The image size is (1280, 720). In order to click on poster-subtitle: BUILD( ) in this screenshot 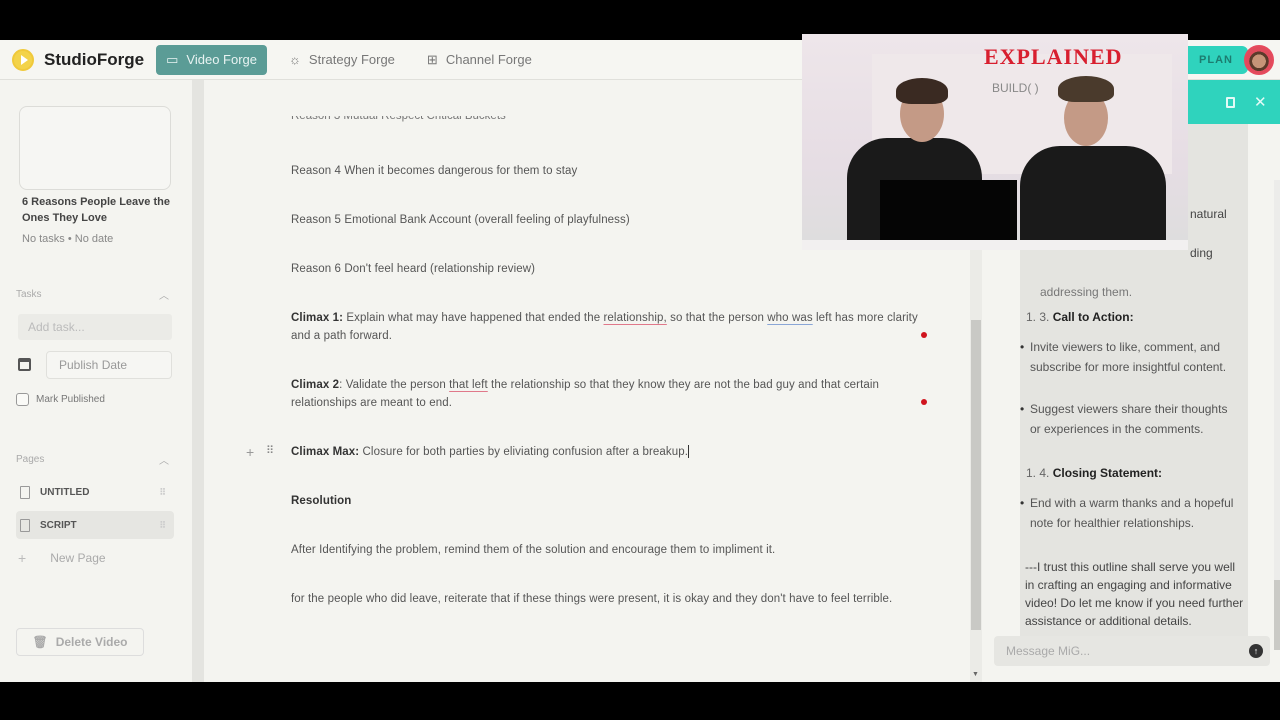, I will do `click(1015, 88)`.